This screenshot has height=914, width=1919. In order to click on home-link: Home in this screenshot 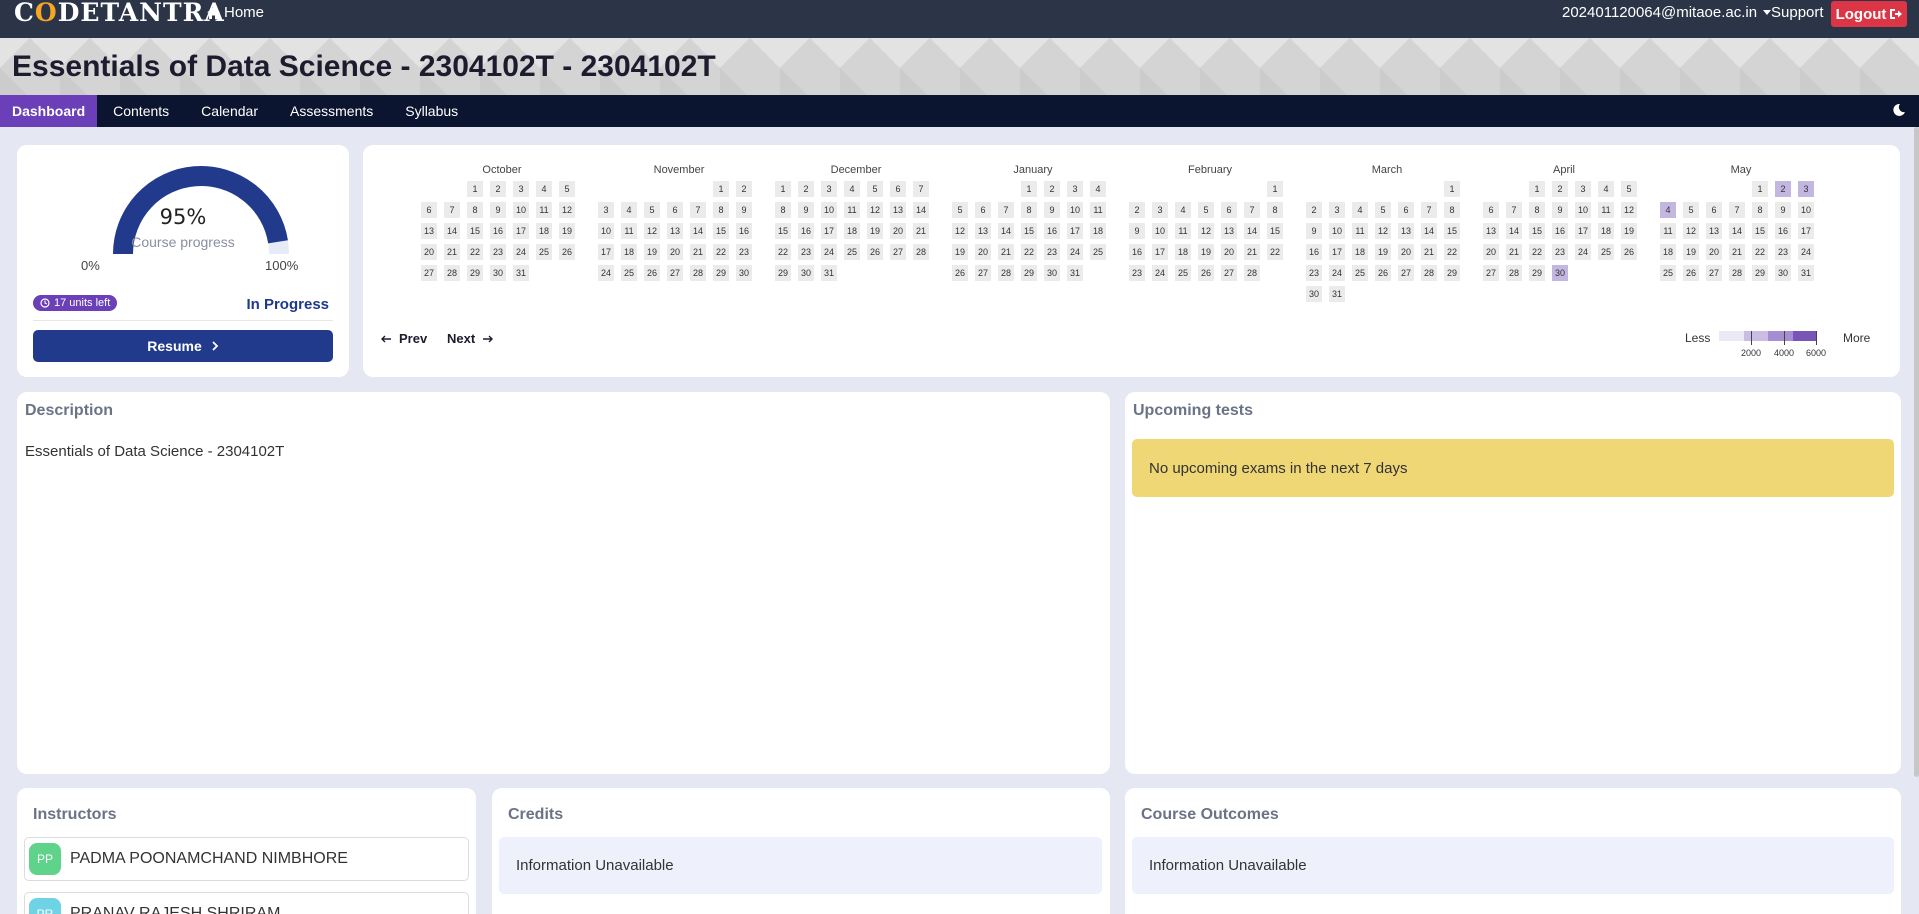, I will do `click(235, 12)`.